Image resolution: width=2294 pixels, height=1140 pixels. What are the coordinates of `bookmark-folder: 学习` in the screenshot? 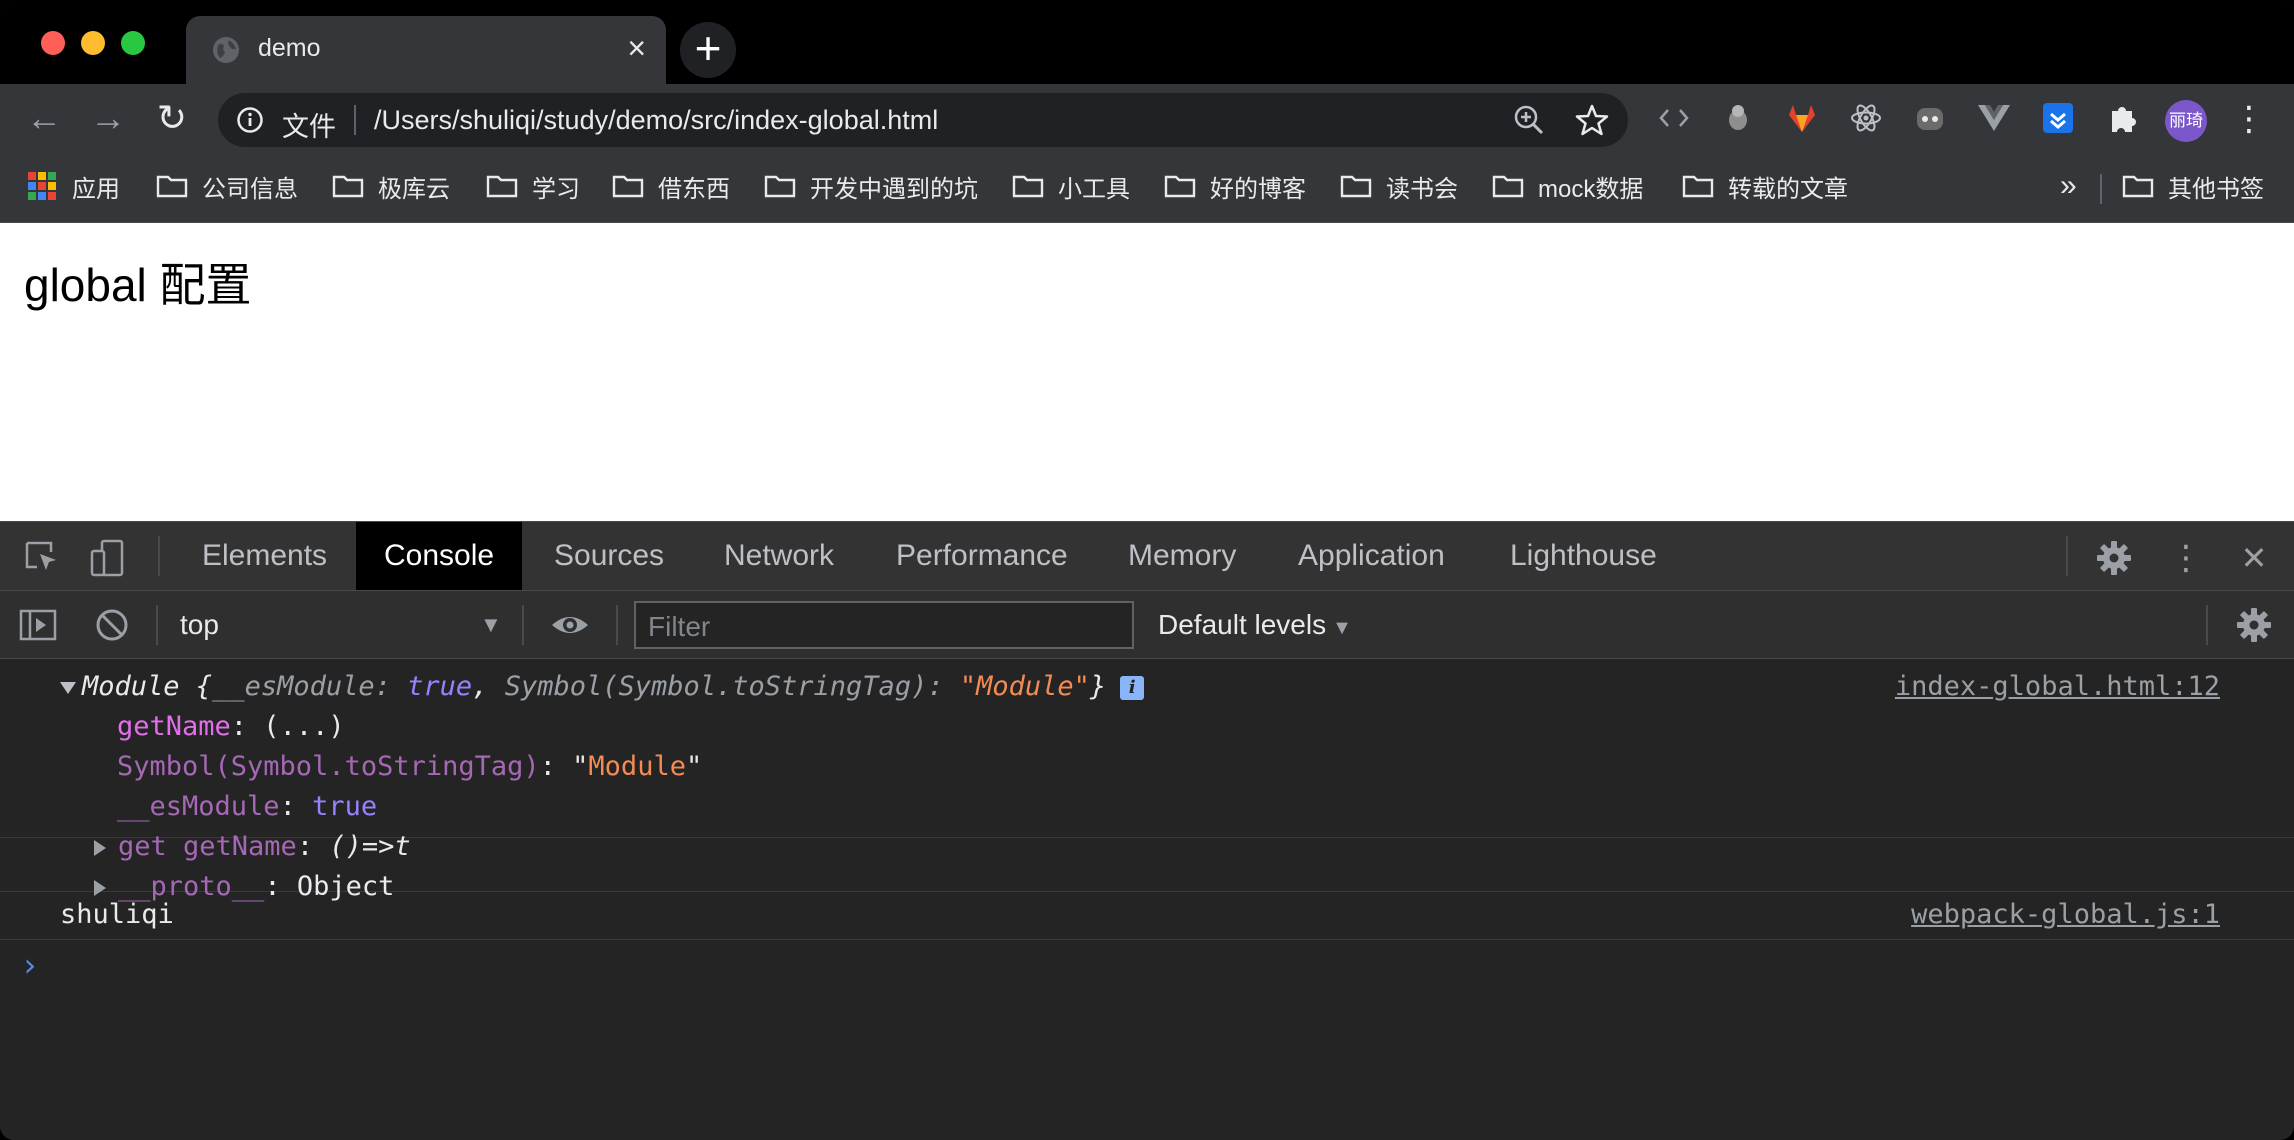 It's located at (533, 186).